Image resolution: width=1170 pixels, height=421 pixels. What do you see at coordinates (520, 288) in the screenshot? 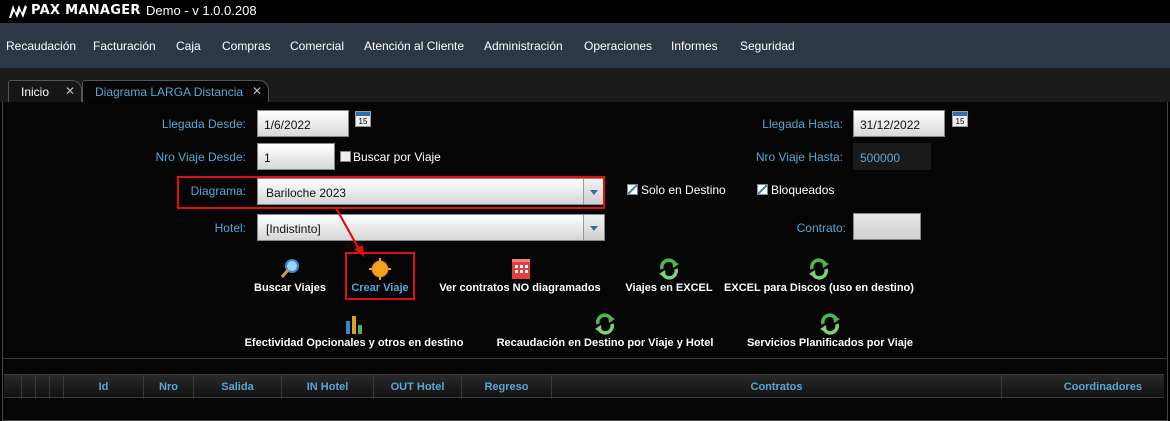
I see `ver-contratos-label: Ver contratos NO diagramados` at bounding box center [520, 288].